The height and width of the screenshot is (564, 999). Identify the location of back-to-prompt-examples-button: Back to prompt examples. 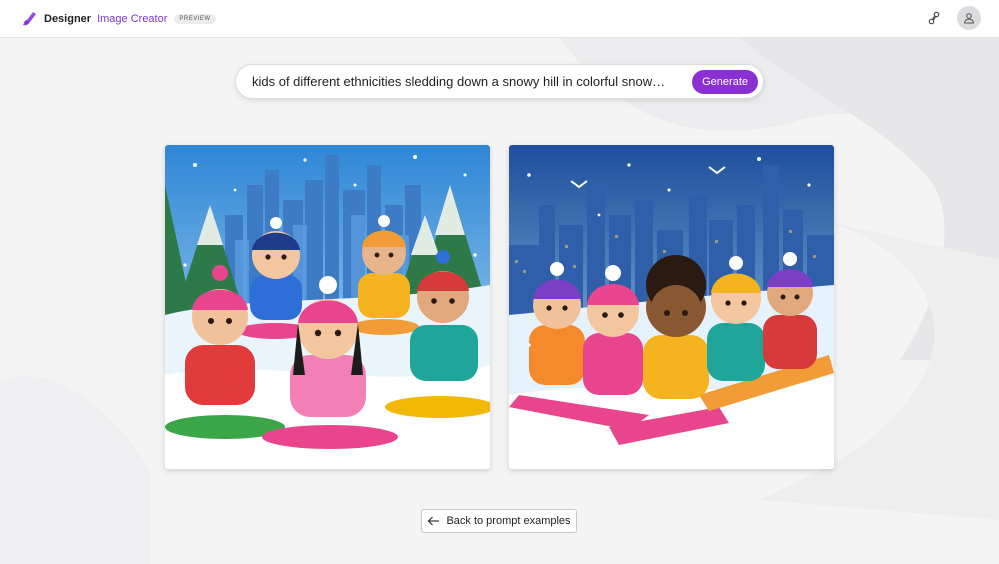
(499, 521).